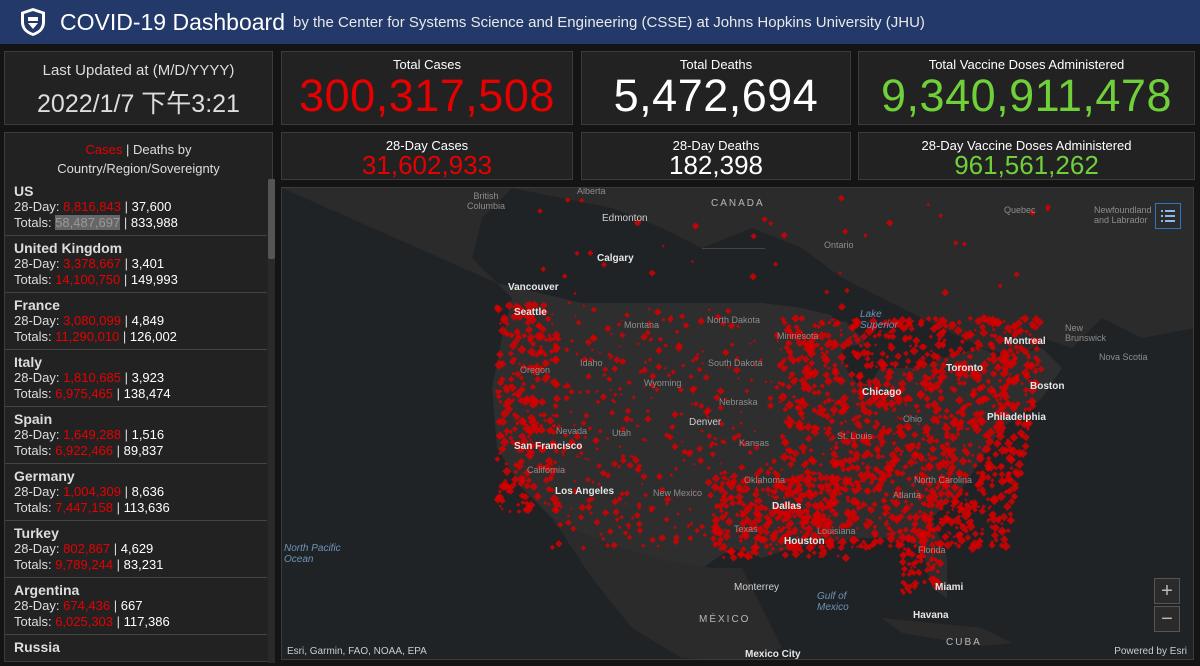 The width and height of the screenshot is (1200, 666). What do you see at coordinates (913, 419) in the screenshot?
I see `map-label-ohio: Ohio` at bounding box center [913, 419].